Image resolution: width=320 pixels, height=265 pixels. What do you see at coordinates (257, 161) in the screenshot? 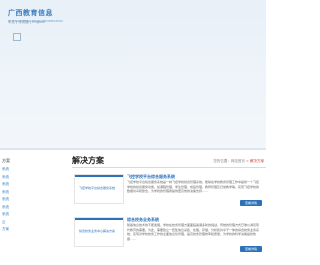
I see `breadcrumb-current: 解决方案` at bounding box center [257, 161].